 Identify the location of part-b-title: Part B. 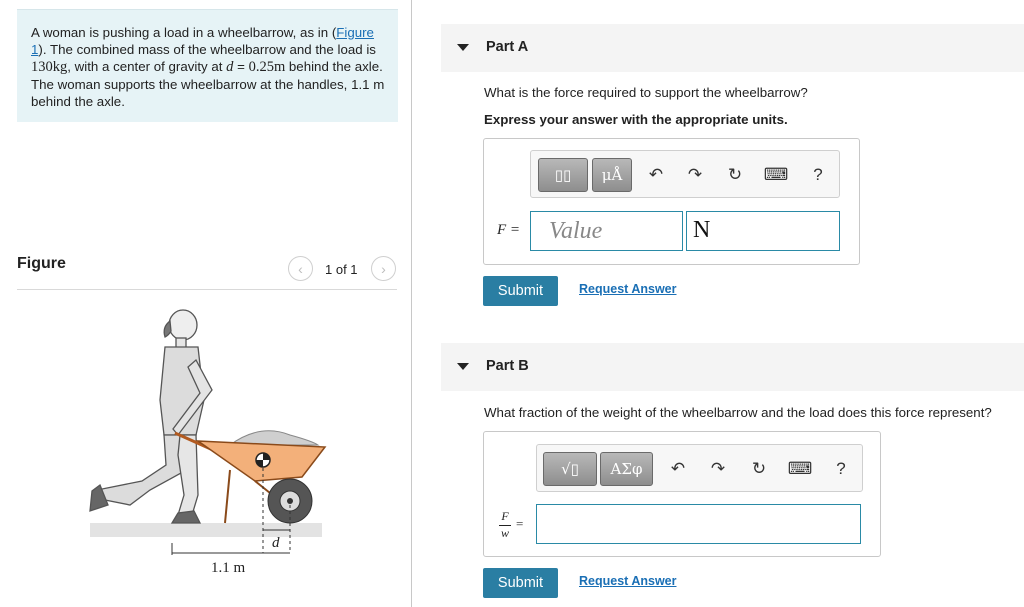
(507, 366).